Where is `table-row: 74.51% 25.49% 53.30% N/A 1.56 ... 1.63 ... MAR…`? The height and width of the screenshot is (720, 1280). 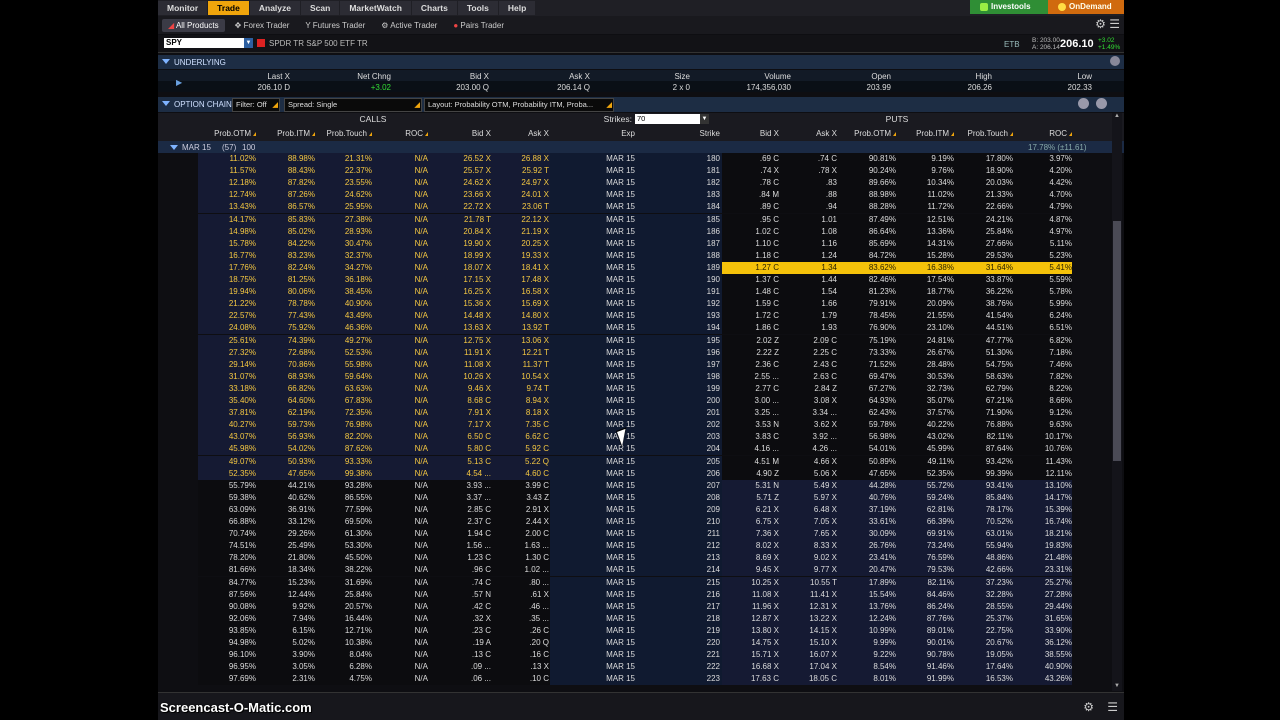
table-row: 74.51% 25.49% 53.30% N/A 1.56 ... 1.63 ... MAR… is located at coordinates (641, 546).